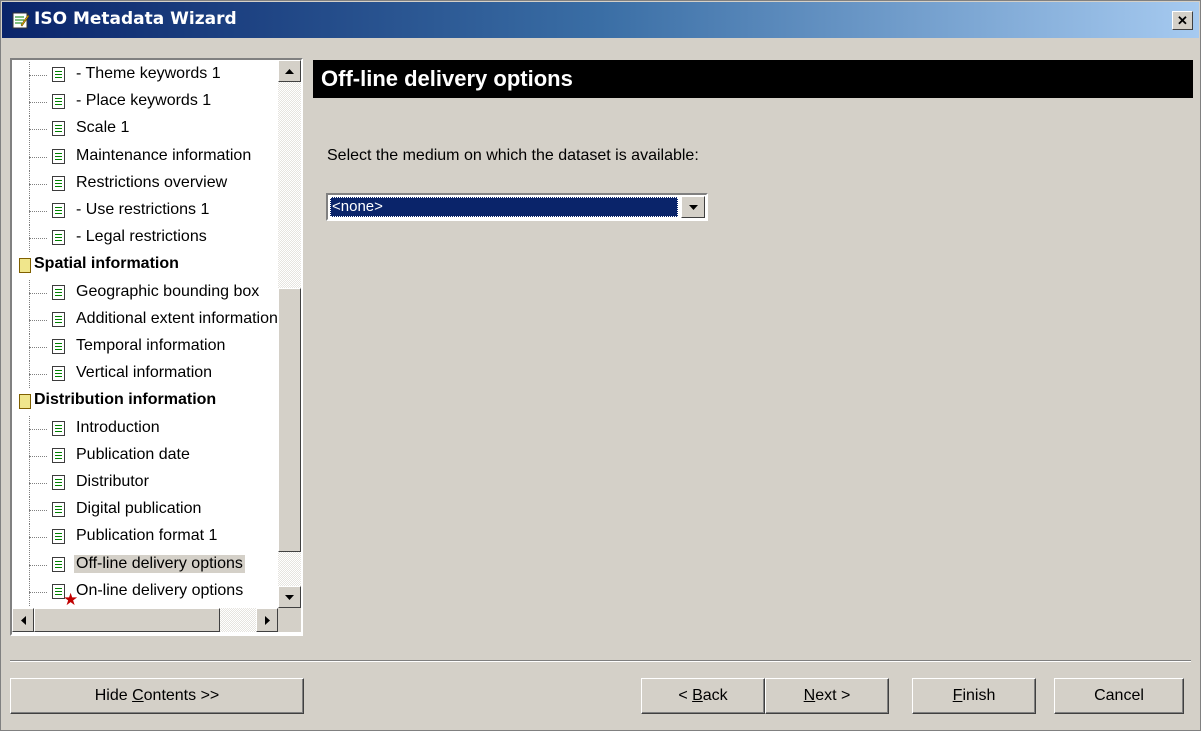 Image resolution: width=1203 pixels, height=733 pixels. I want to click on back-label-a: <, so click(685, 695).